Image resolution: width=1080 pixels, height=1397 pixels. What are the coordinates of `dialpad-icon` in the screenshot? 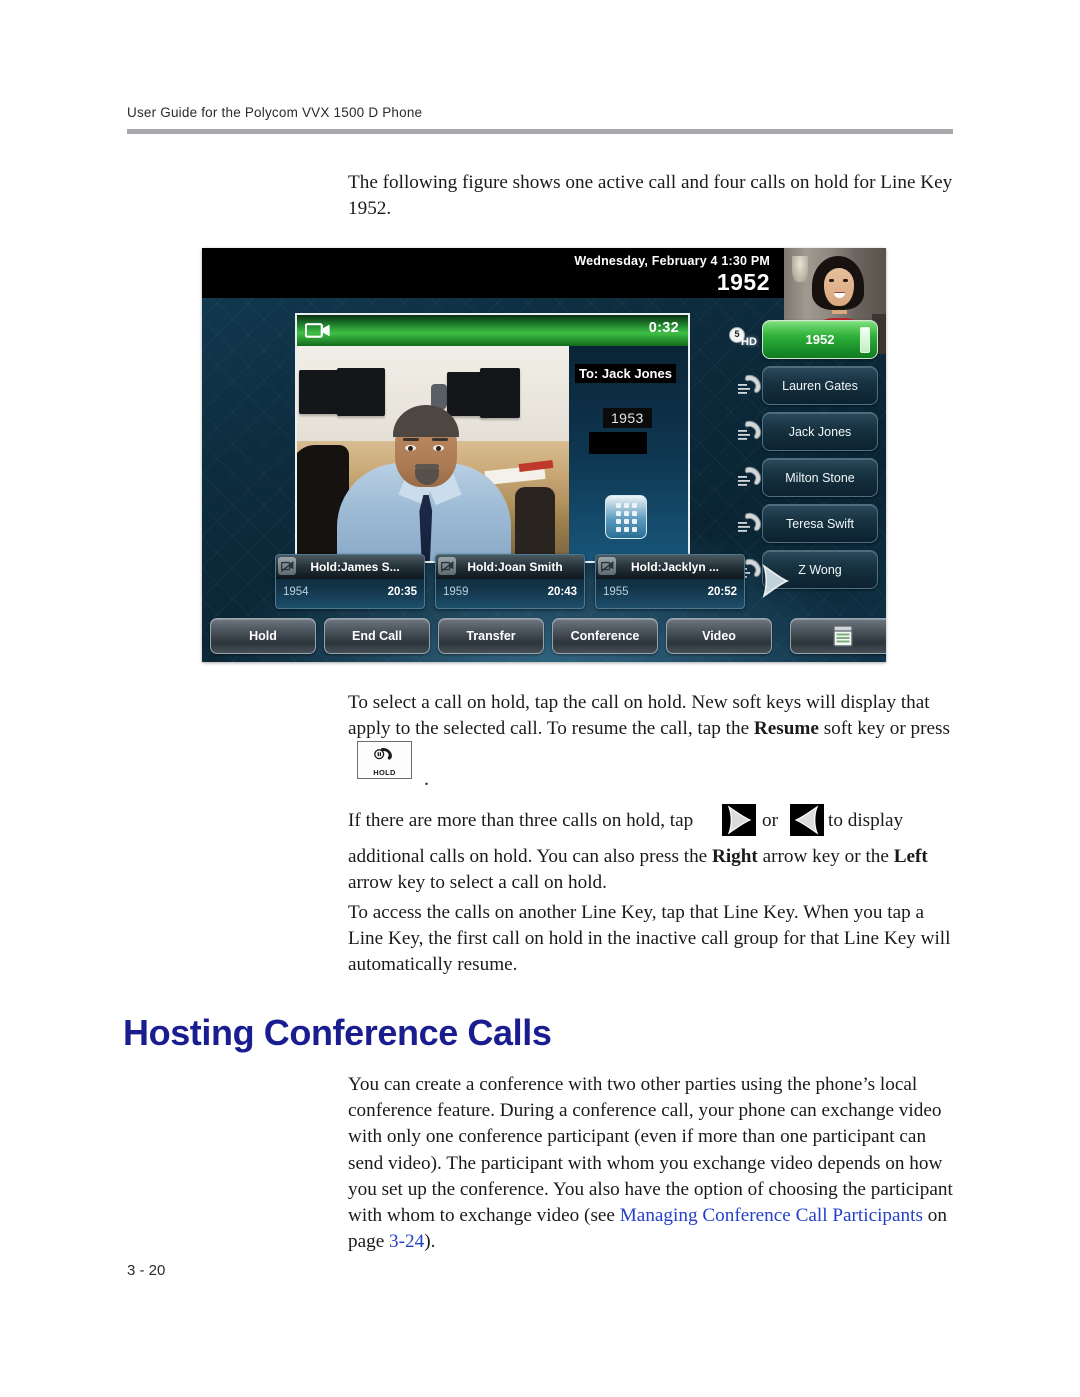 It's located at (626, 517).